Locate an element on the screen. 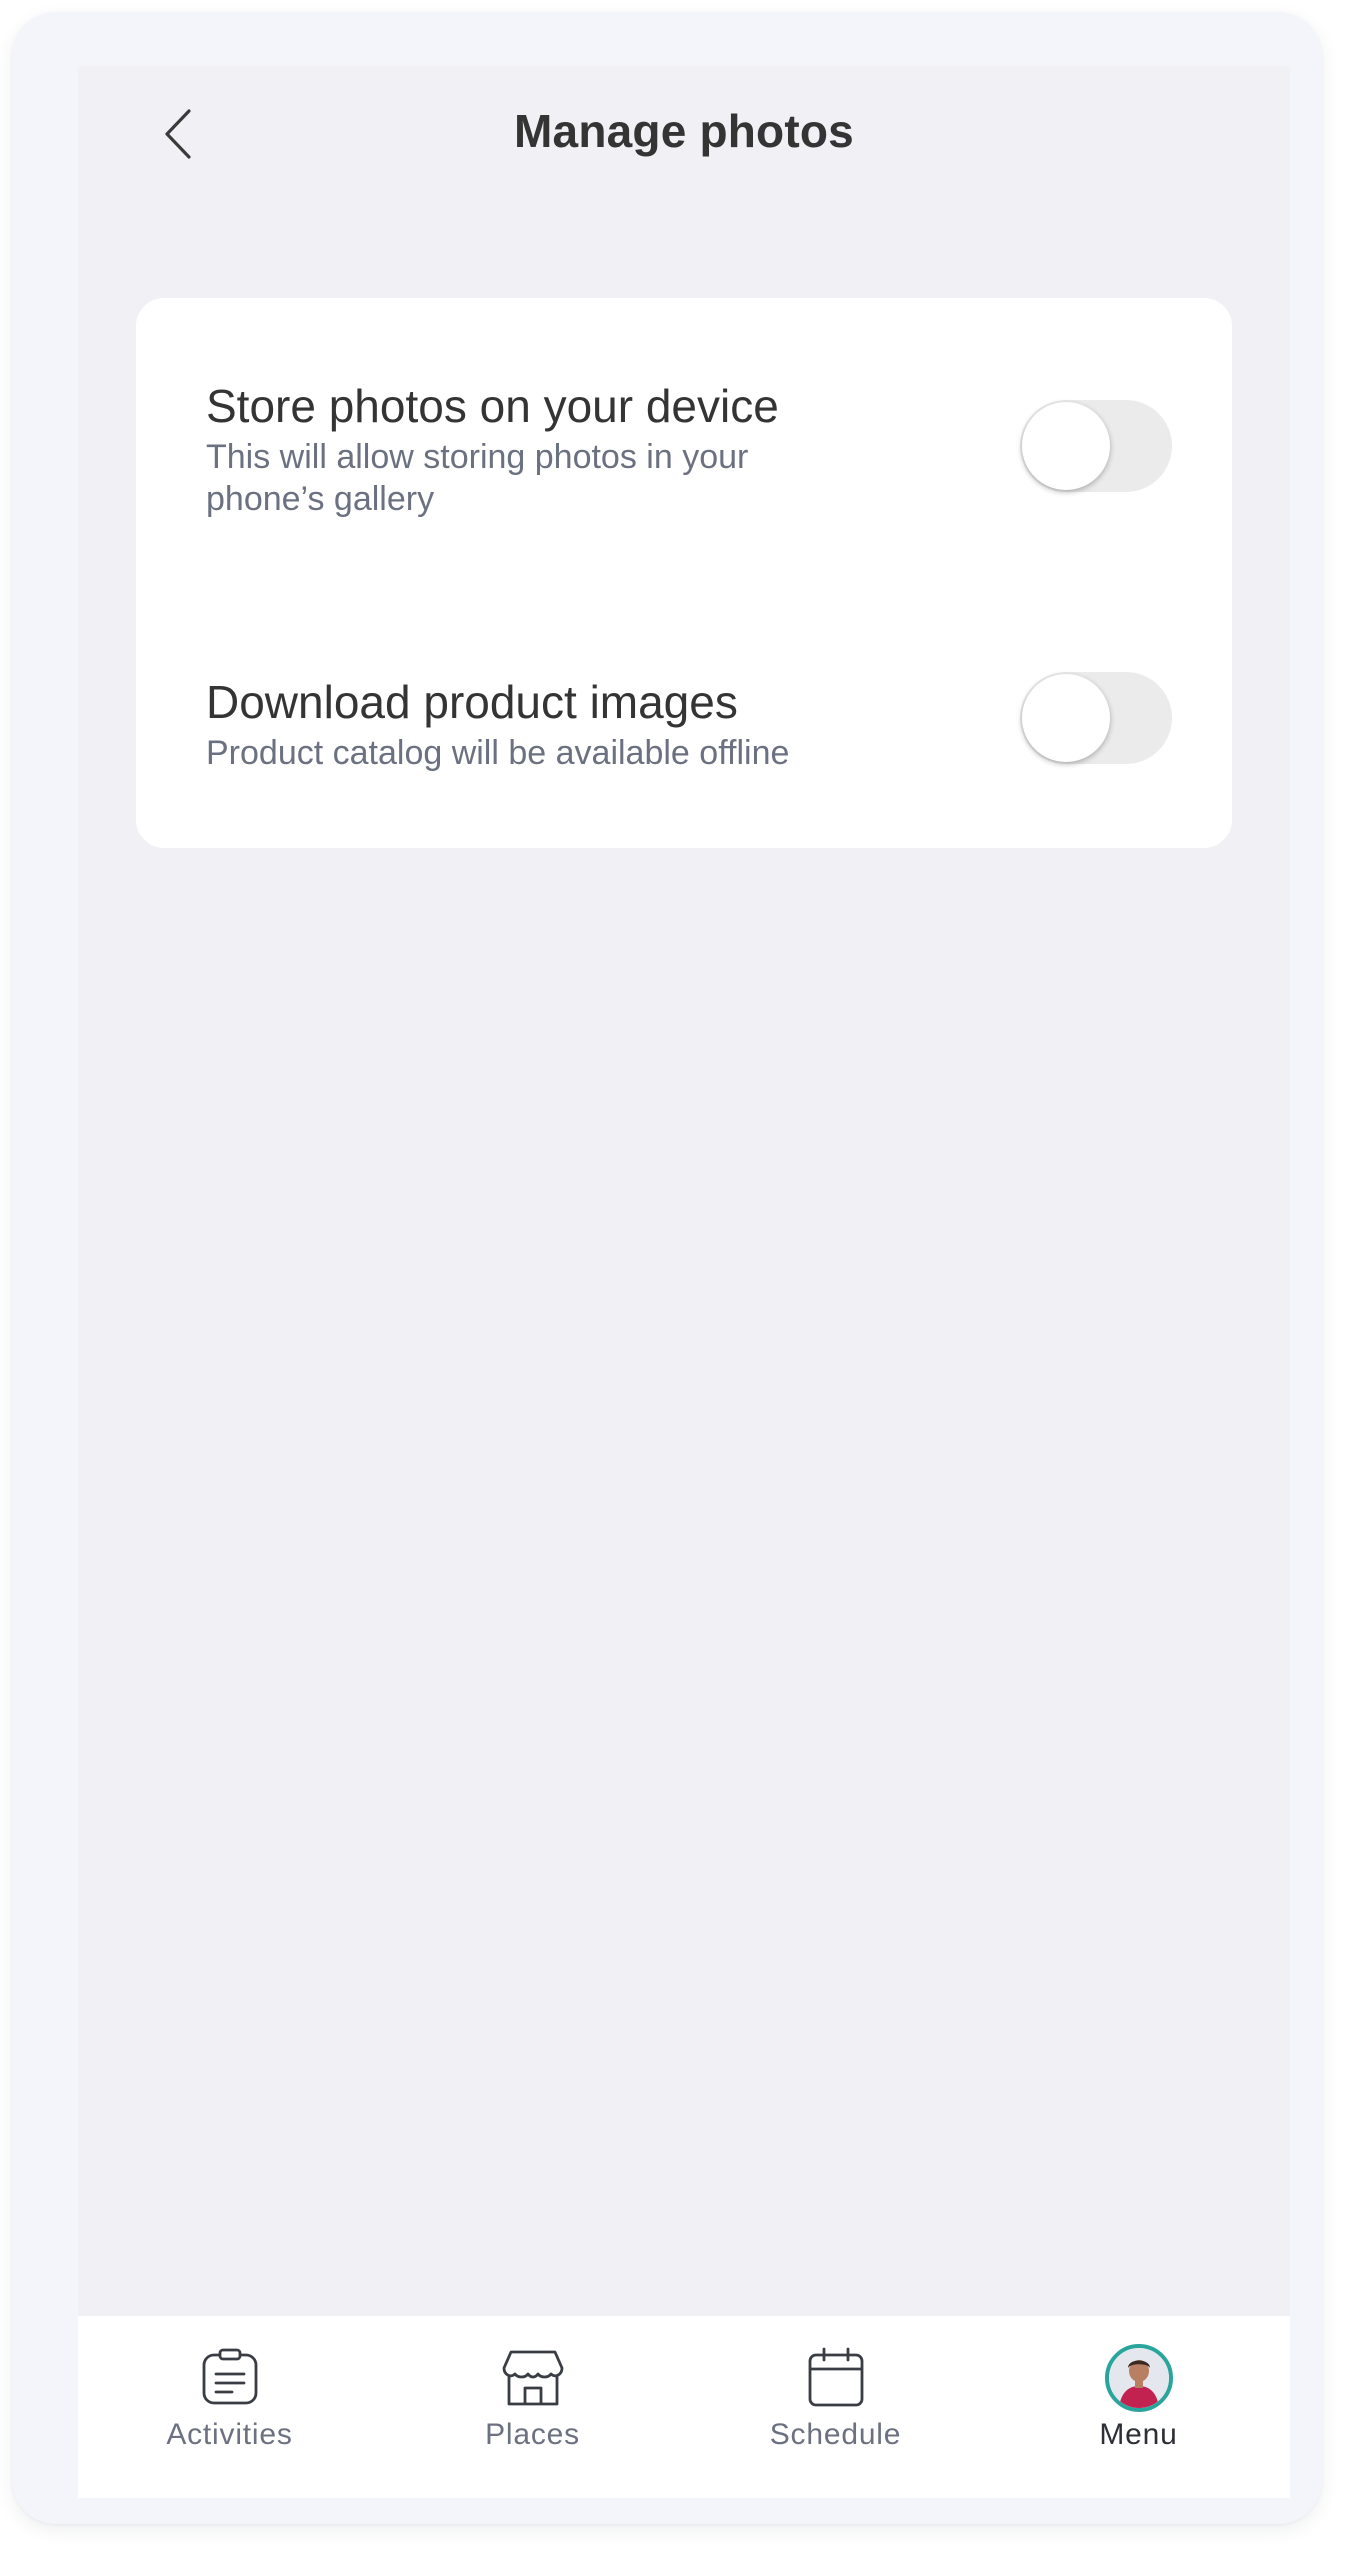  setting-description-line: This will allow storing photos in your is located at coordinates (477, 457).